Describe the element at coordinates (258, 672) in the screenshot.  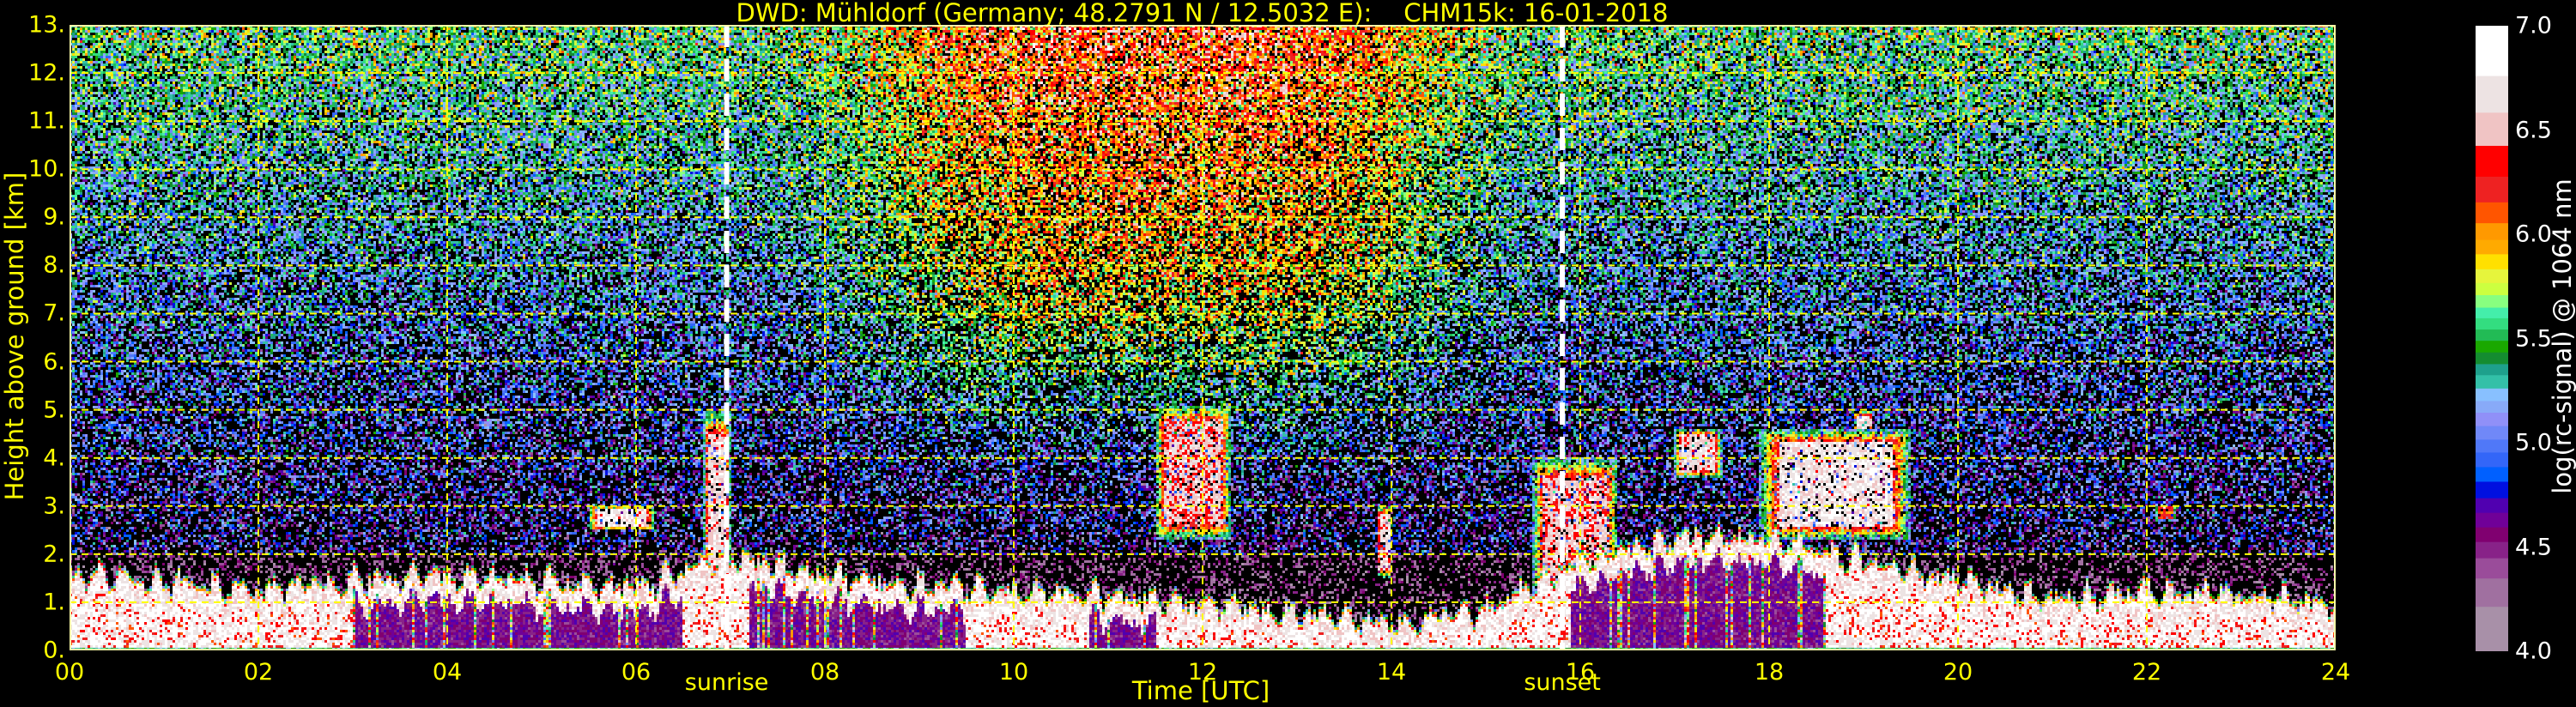
I see `x-tick-label: 02` at that location.